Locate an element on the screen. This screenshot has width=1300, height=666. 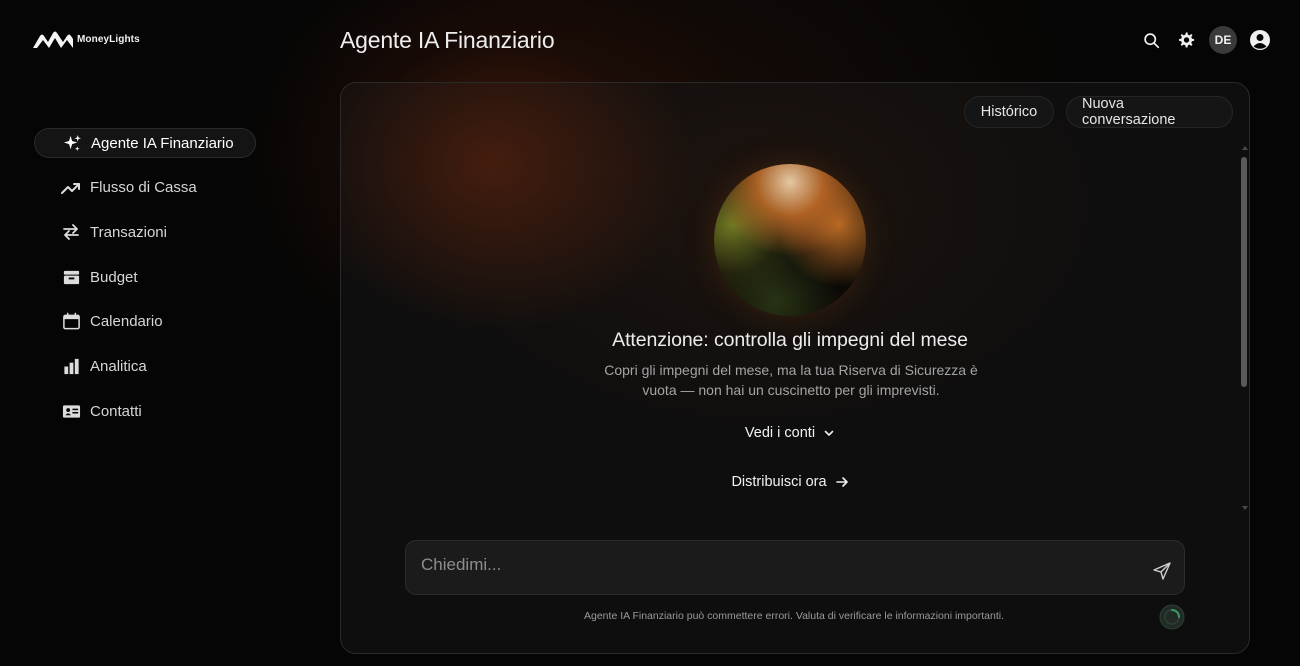
scroll-up-arrow-icon is located at coordinates (1245, 148).